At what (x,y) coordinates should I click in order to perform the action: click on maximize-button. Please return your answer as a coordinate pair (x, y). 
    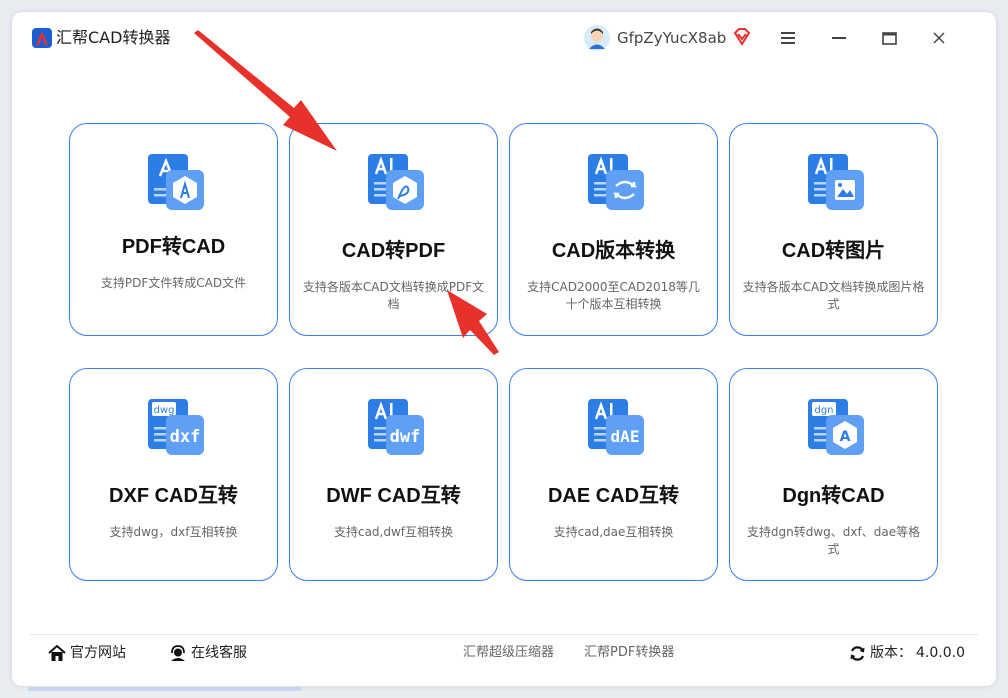
    Looking at the image, I should click on (889, 38).